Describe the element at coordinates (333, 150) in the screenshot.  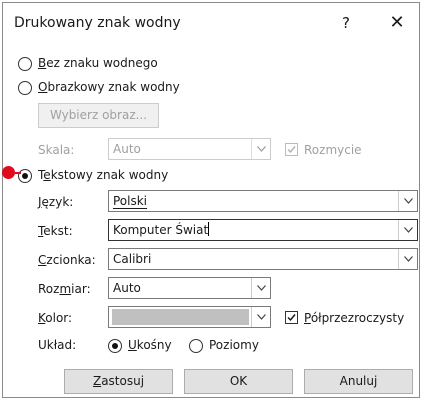
I see `washout-label: Rozmycie` at that location.